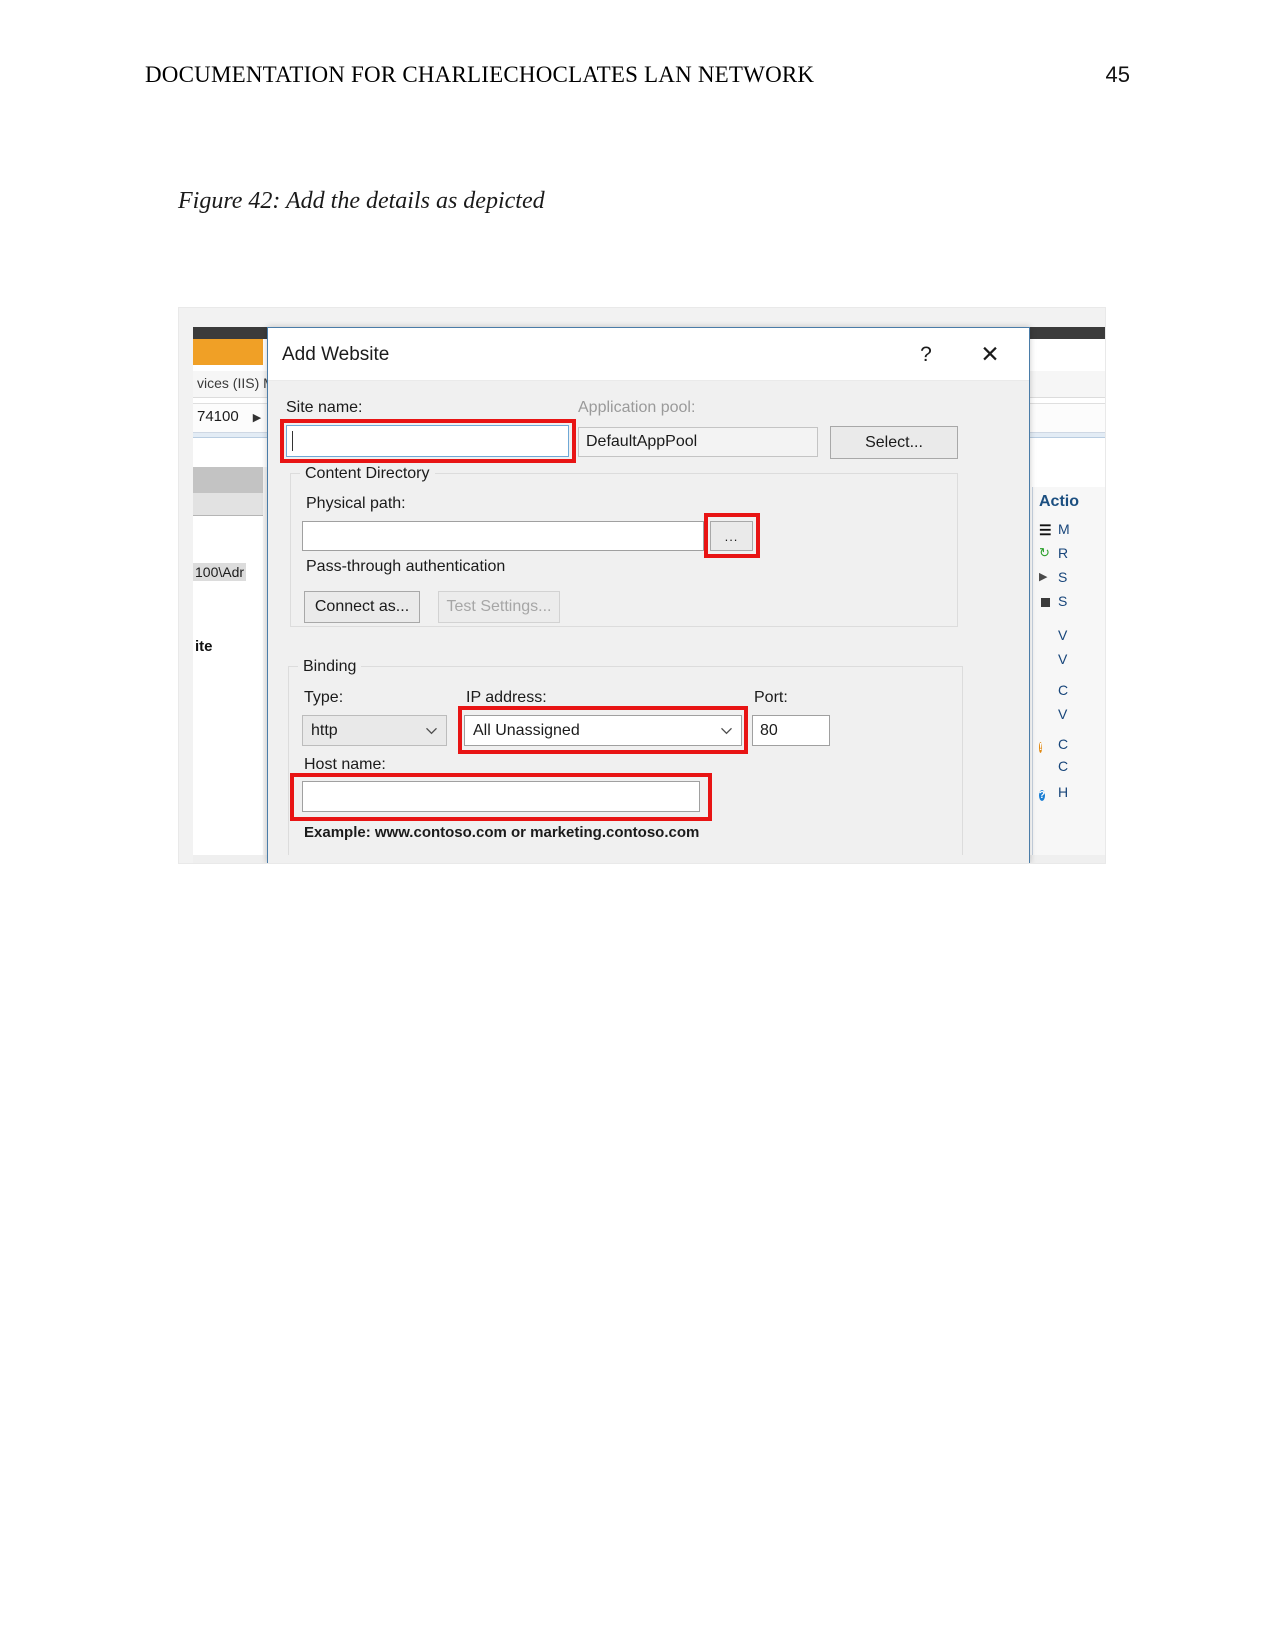 This screenshot has height=1650, width=1275. What do you see at coordinates (501, 796) in the screenshot?
I see `host-name-input` at bounding box center [501, 796].